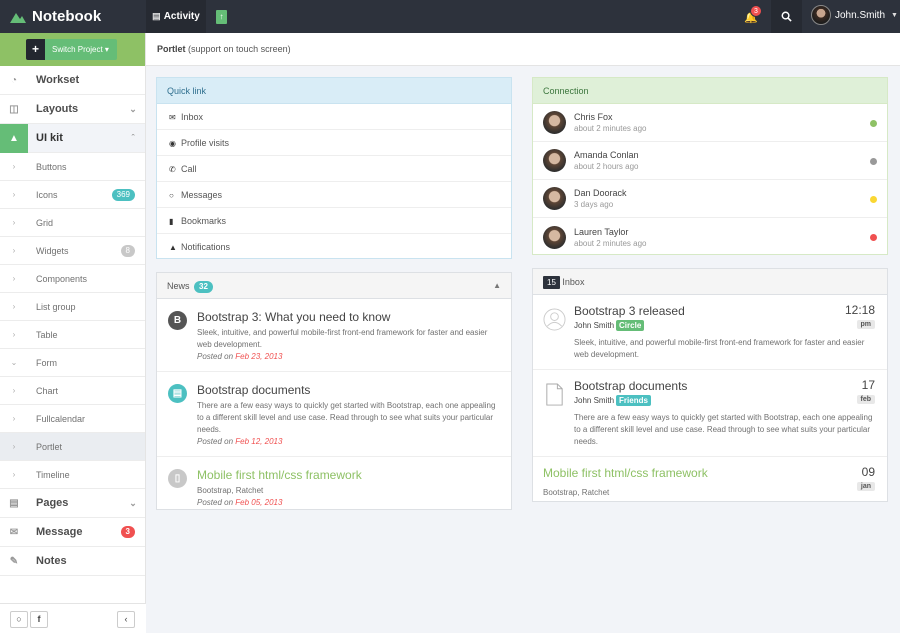  What do you see at coordinates (49, 446) in the screenshot?
I see `subitem-label: Portlet` at bounding box center [49, 446].